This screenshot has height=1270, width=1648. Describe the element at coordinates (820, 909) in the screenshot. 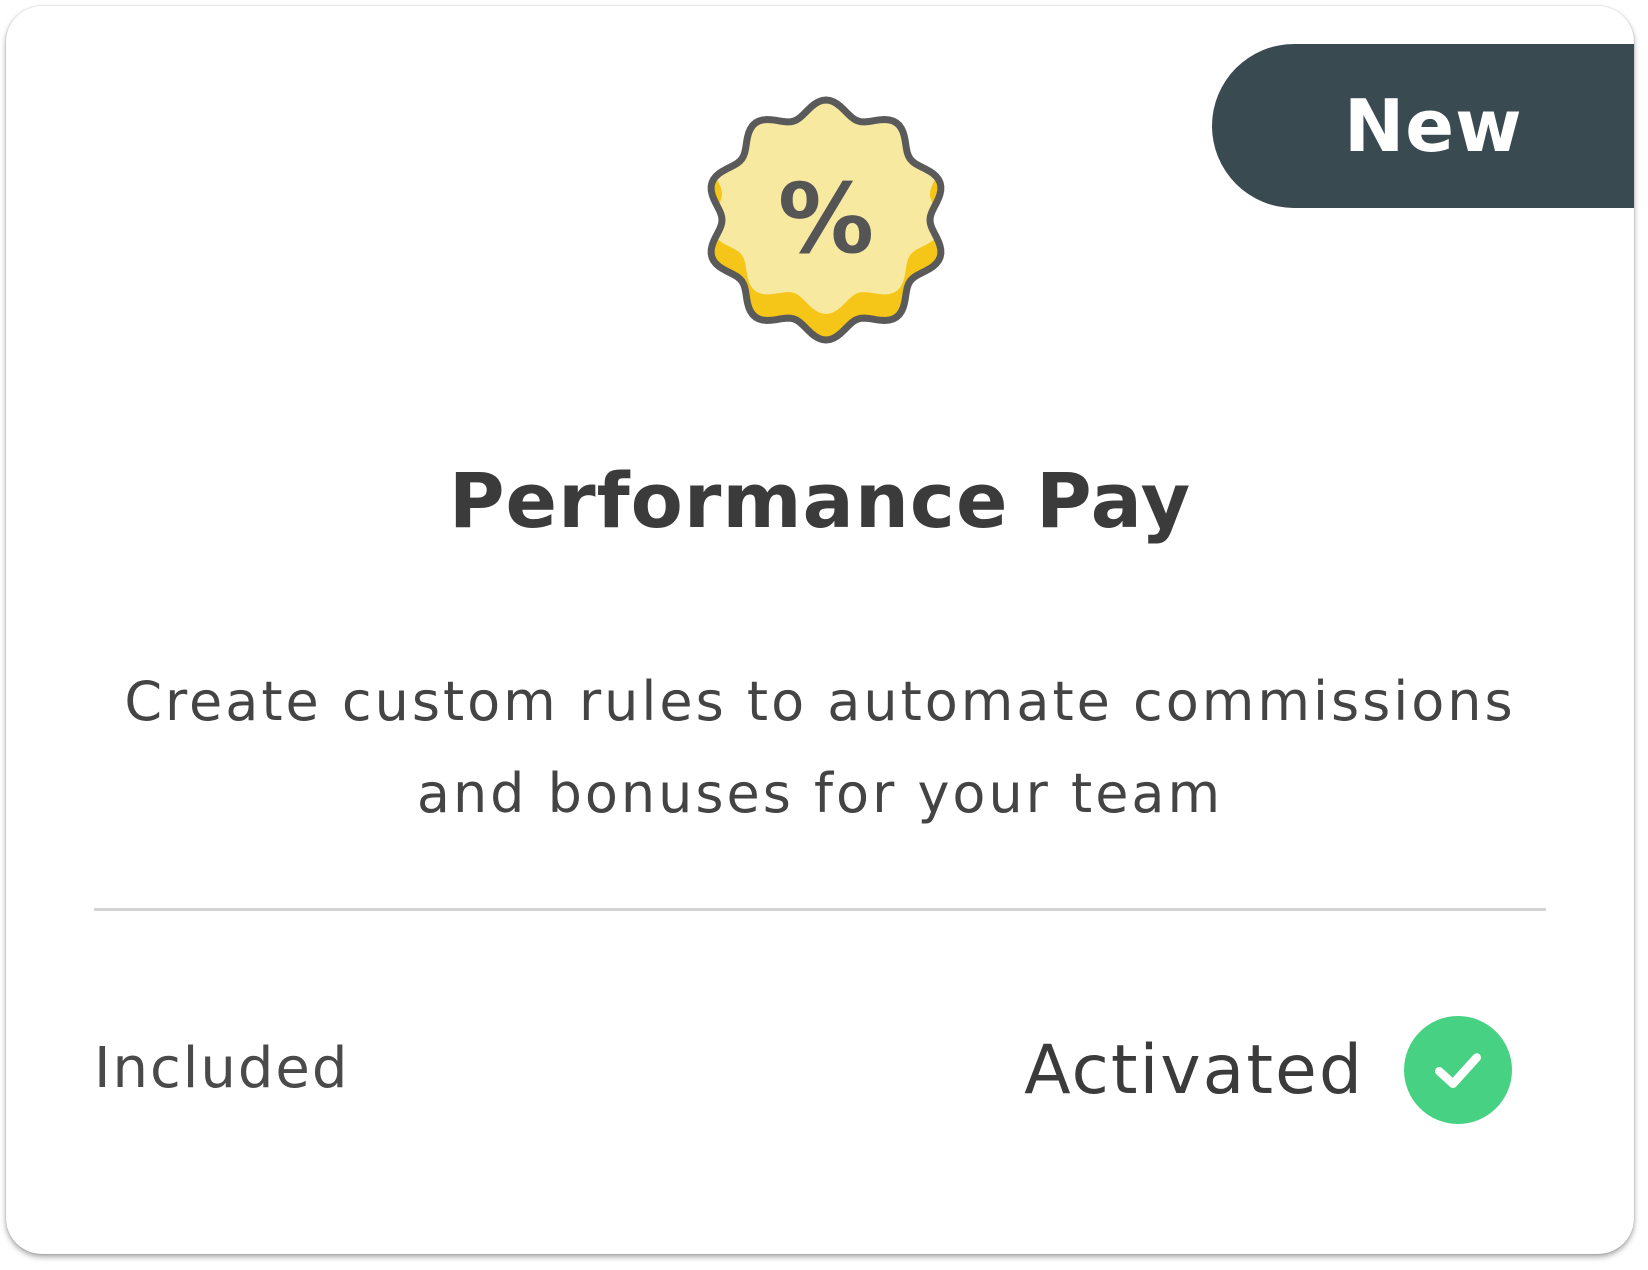

I see `divider` at that location.